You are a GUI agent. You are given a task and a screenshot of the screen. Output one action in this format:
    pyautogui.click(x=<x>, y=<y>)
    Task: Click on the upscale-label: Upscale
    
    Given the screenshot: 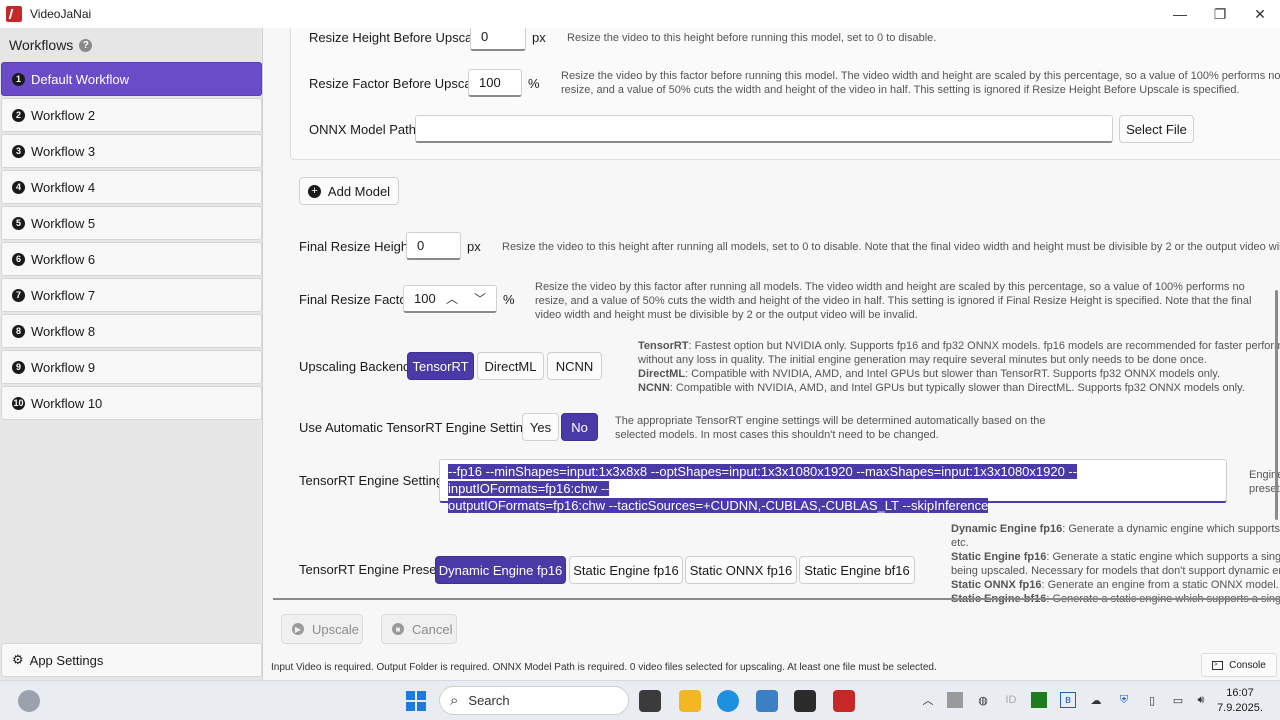 What is the action you would take?
    pyautogui.click(x=335, y=629)
    